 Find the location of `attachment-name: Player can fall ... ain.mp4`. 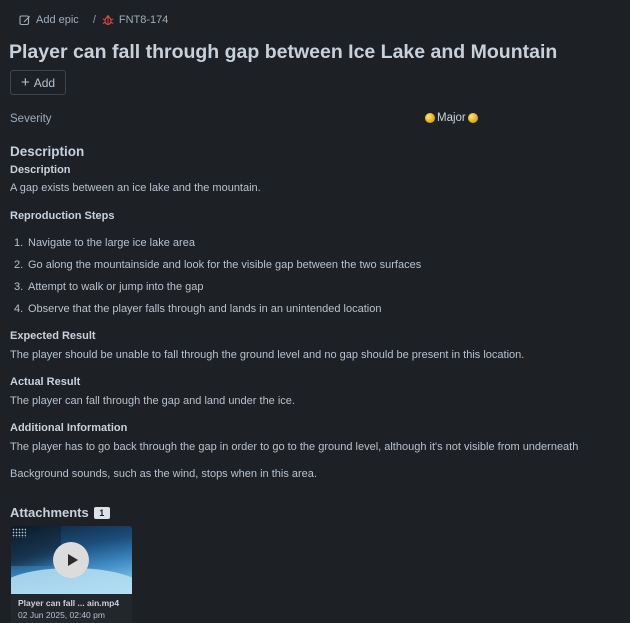

attachment-name: Player can fall ... ain.mp4 is located at coordinates (69, 603).